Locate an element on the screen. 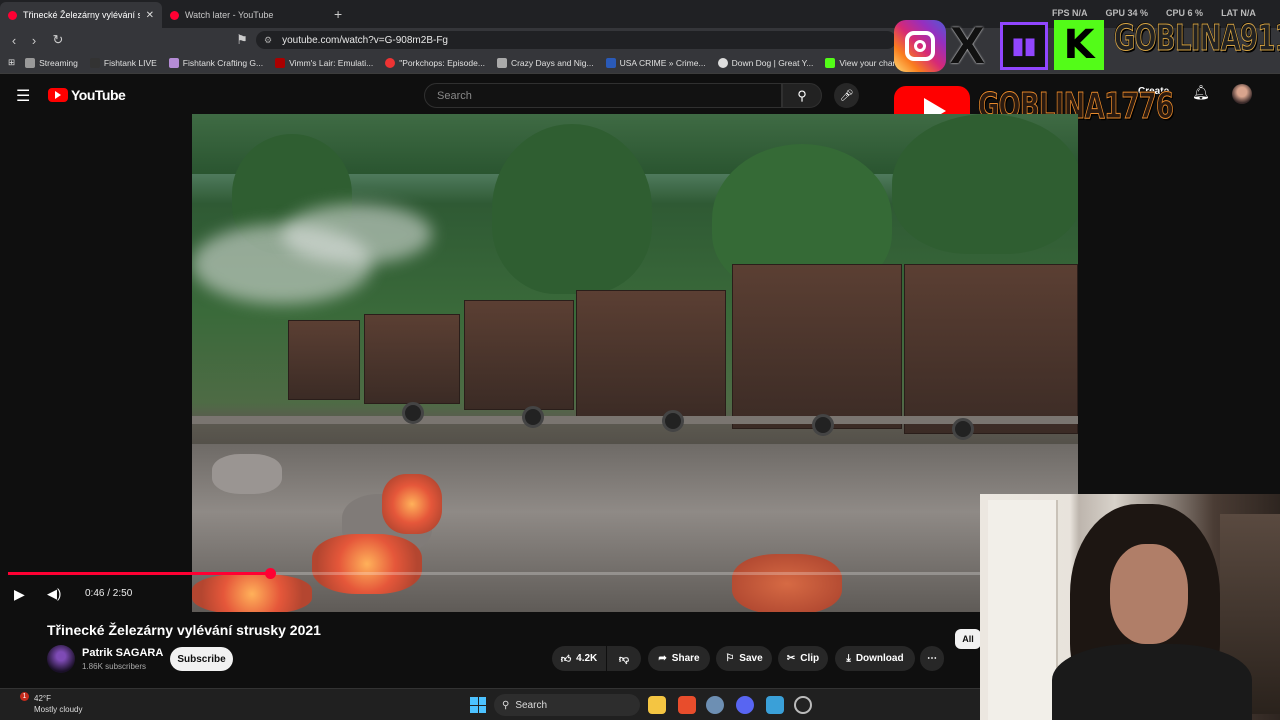 Image resolution: width=1280 pixels, height=720 pixels. share-button: ➦ Share is located at coordinates (679, 658).